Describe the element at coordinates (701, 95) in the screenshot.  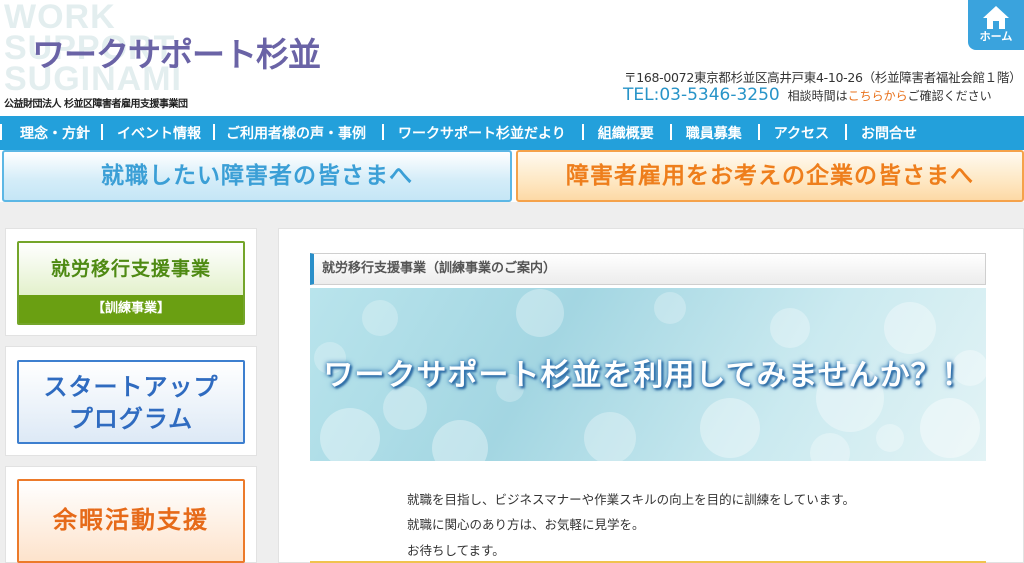
I see `telephone-number: TEL:03-5346-3250` at that location.